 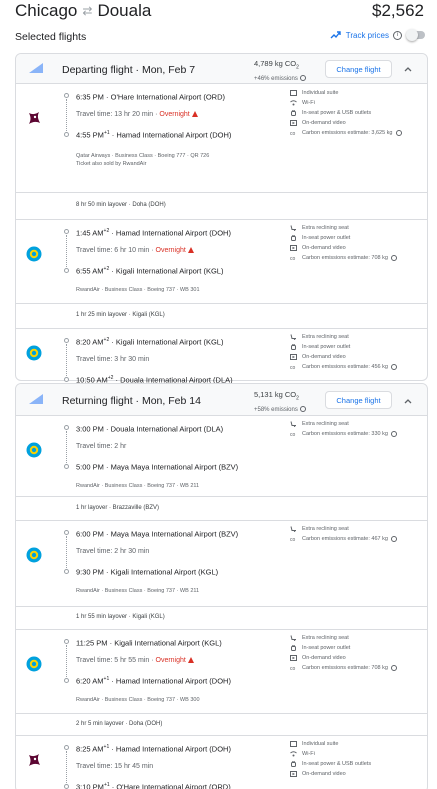 I want to click on plane-tail-icon, so click(x=36, y=399).